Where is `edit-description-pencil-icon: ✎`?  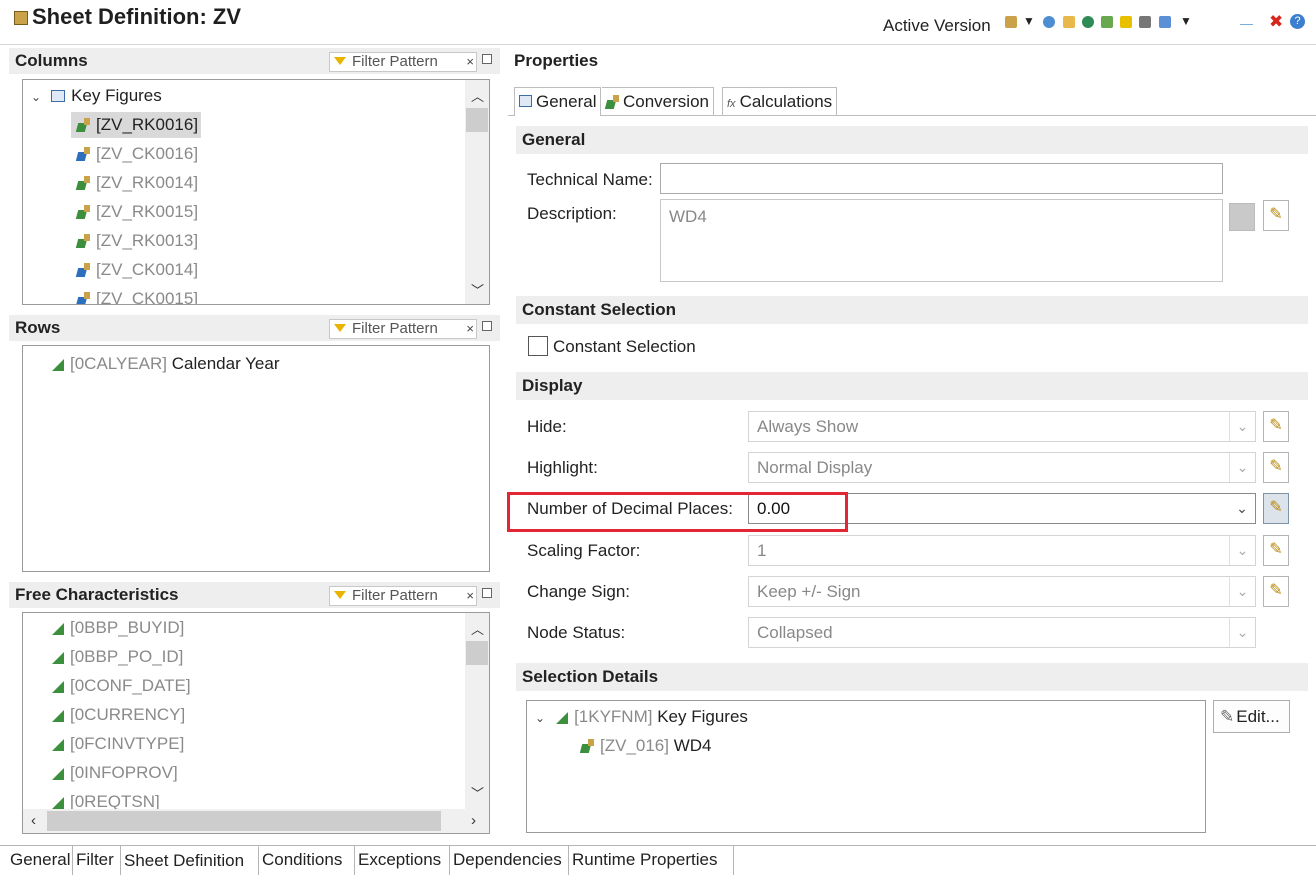 edit-description-pencil-icon: ✎ is located at coordinates (1276, 215).